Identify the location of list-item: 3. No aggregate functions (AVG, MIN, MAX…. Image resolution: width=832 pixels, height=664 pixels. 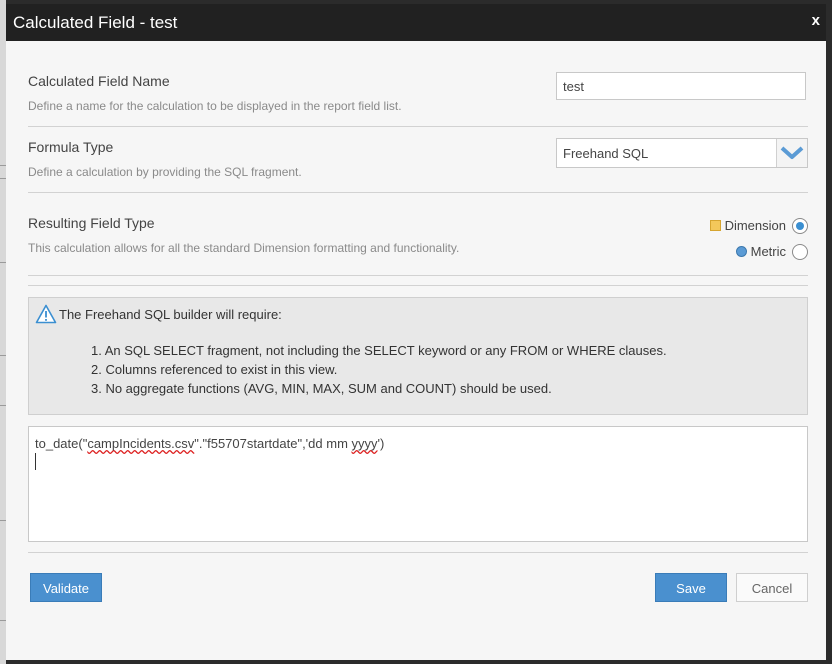
(321, 388).